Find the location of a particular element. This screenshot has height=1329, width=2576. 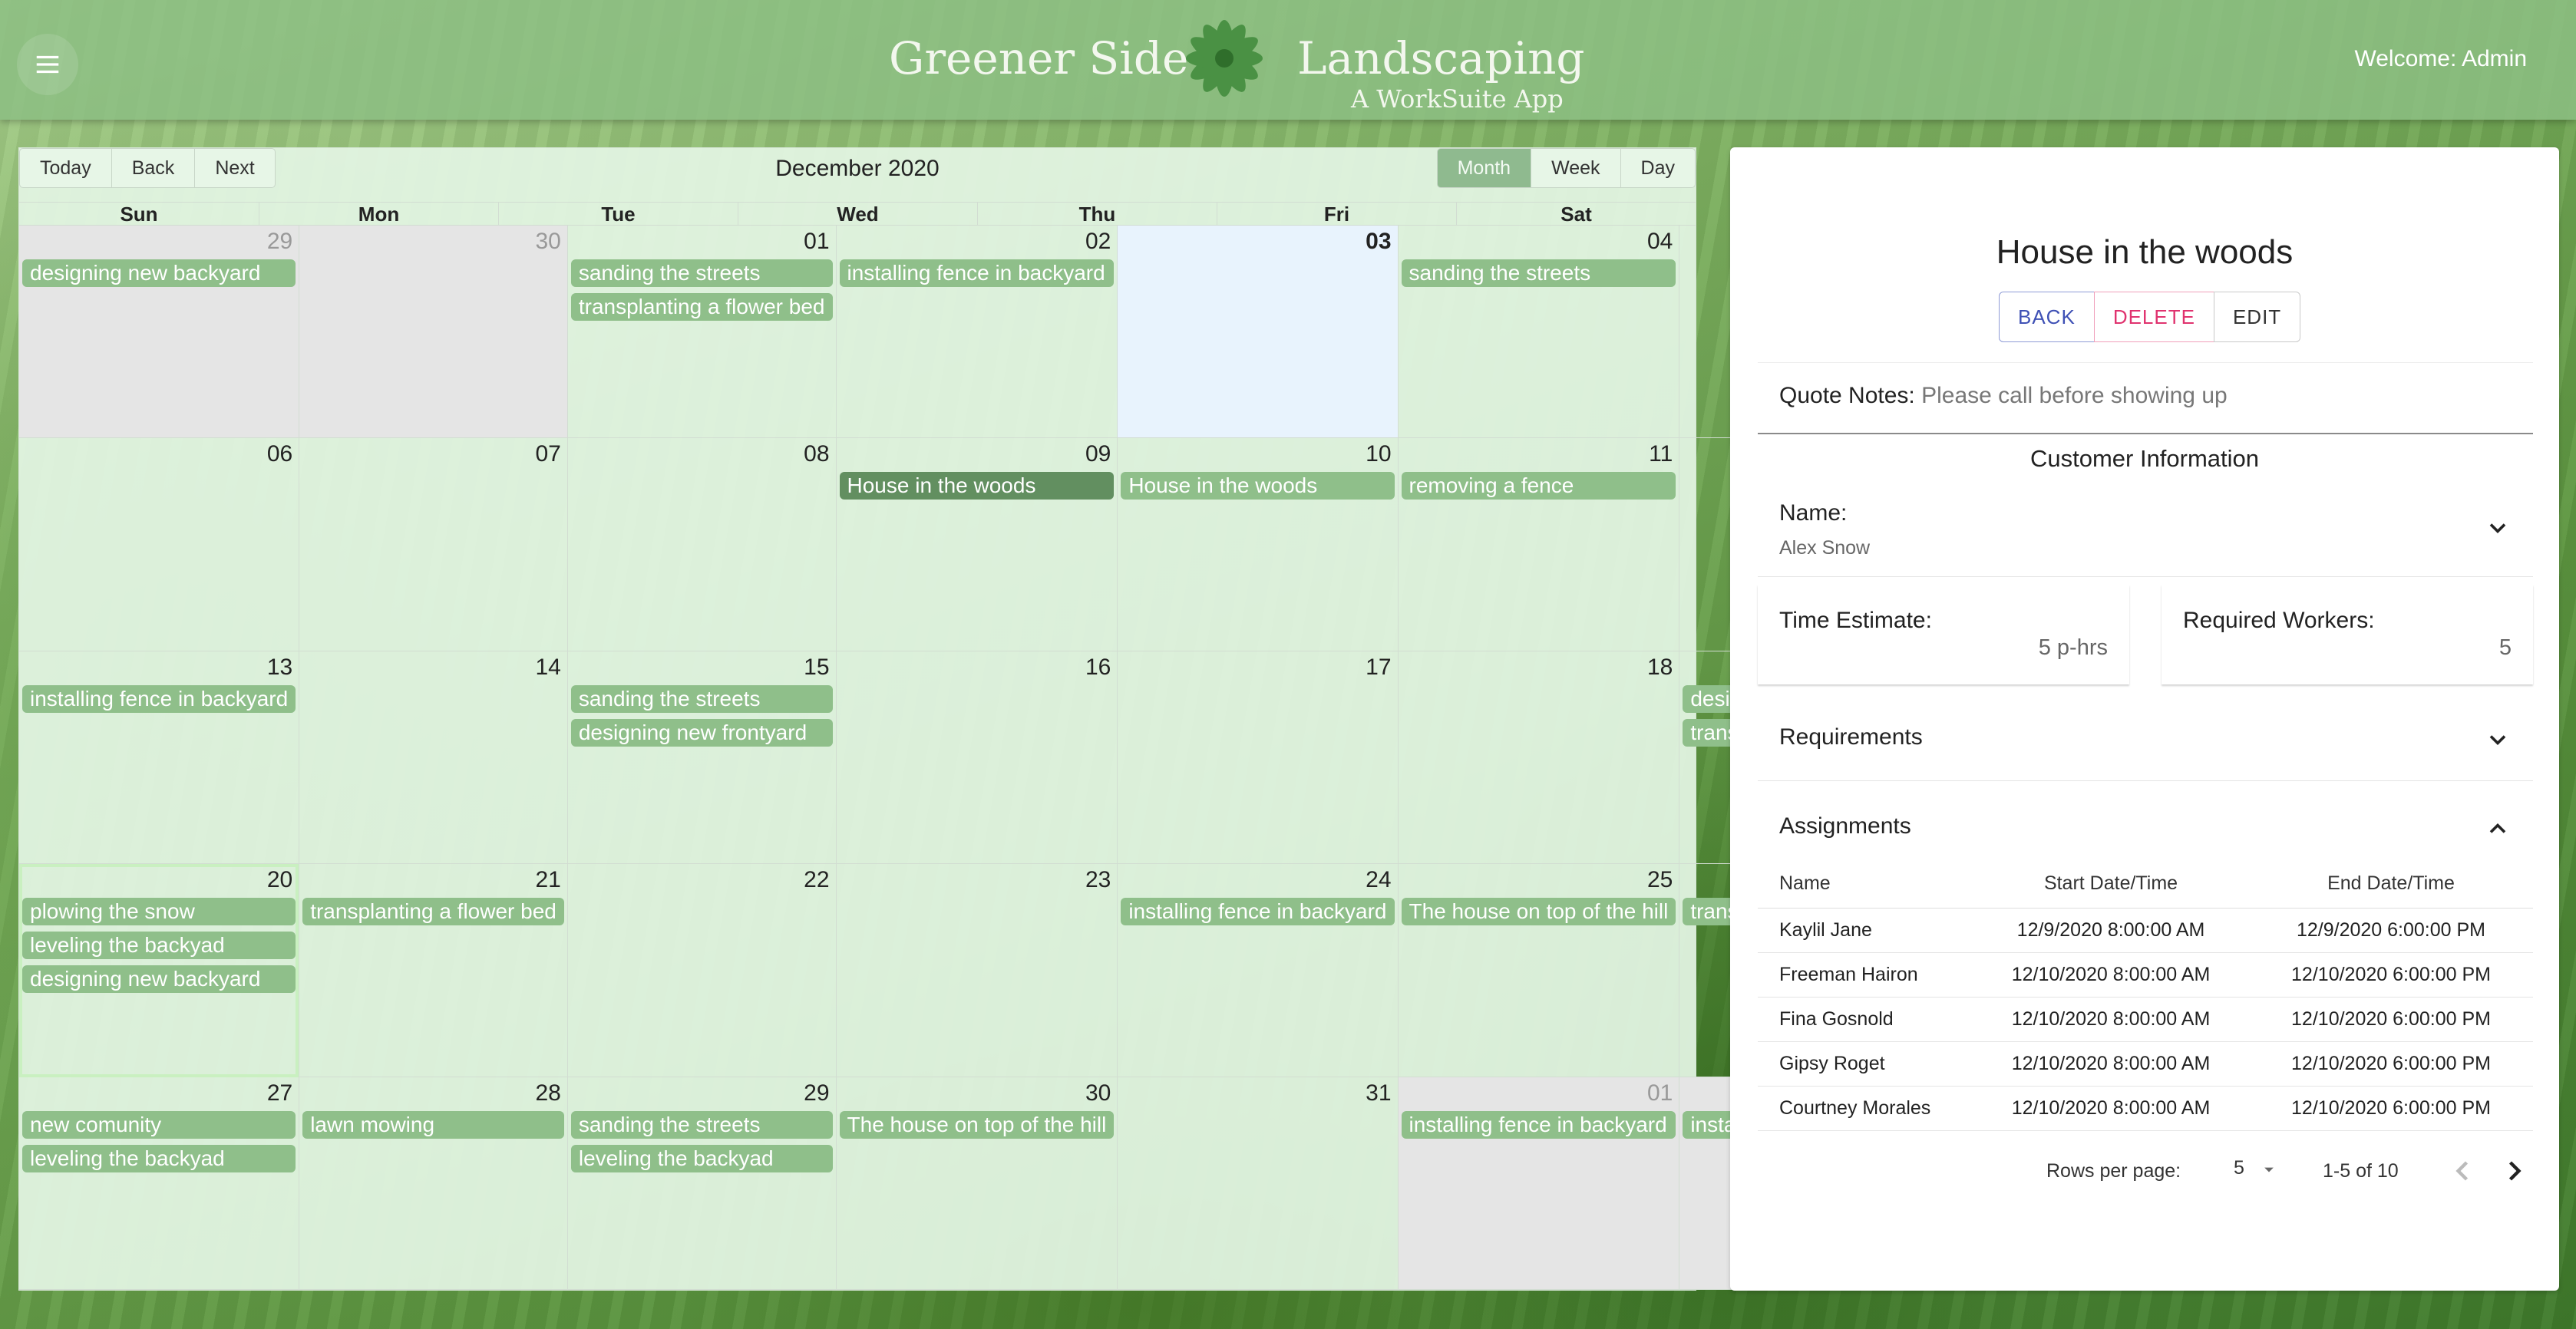

day-cell: 14 is located at coordinates (433, 758).